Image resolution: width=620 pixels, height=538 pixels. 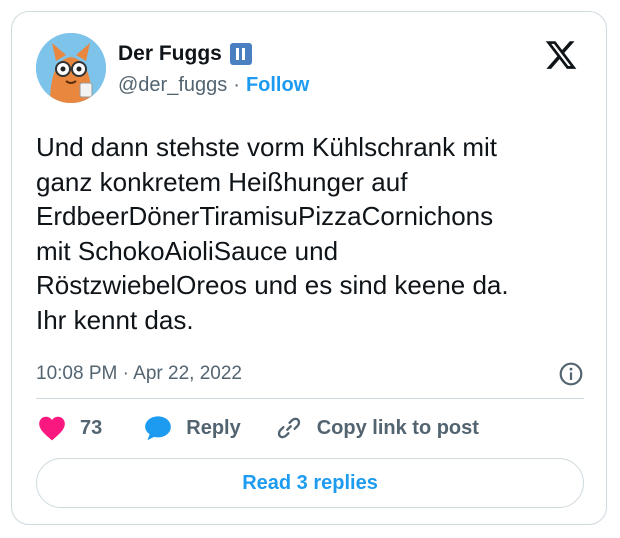 What do you see at coordinates (158, 428) in the screenshot?
I see `speech-bubble-icon` at bounding box center [158, 428].